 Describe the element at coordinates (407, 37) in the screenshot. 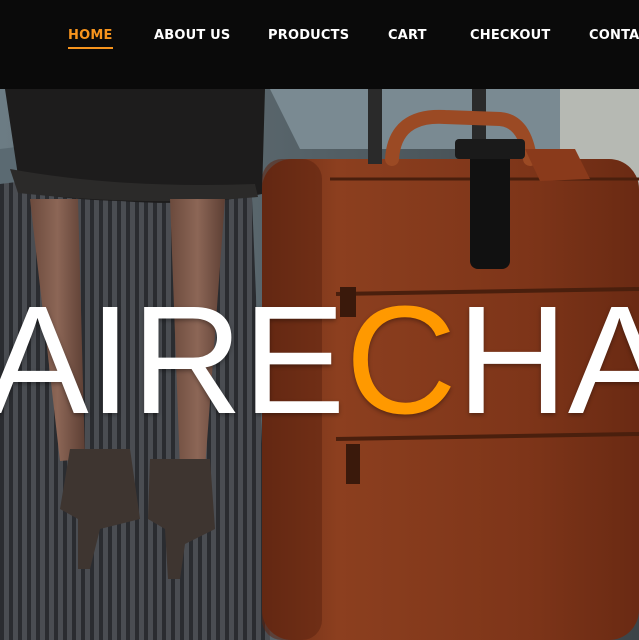

I see `nav-cart: CART` at that location.